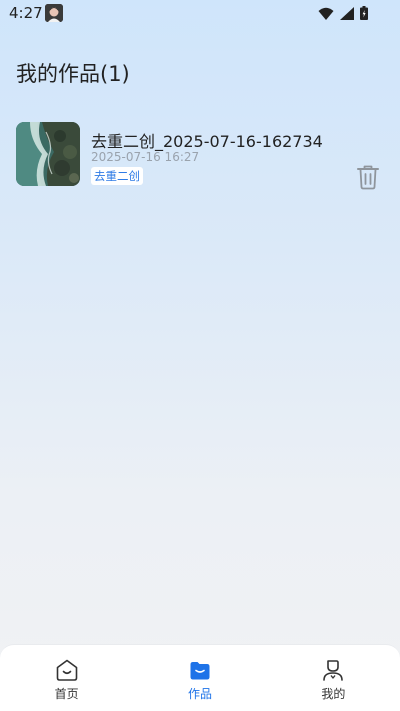  Describe the element at coordinates (54, 13) in the screenshot. I see `avatar-icon` at that location.